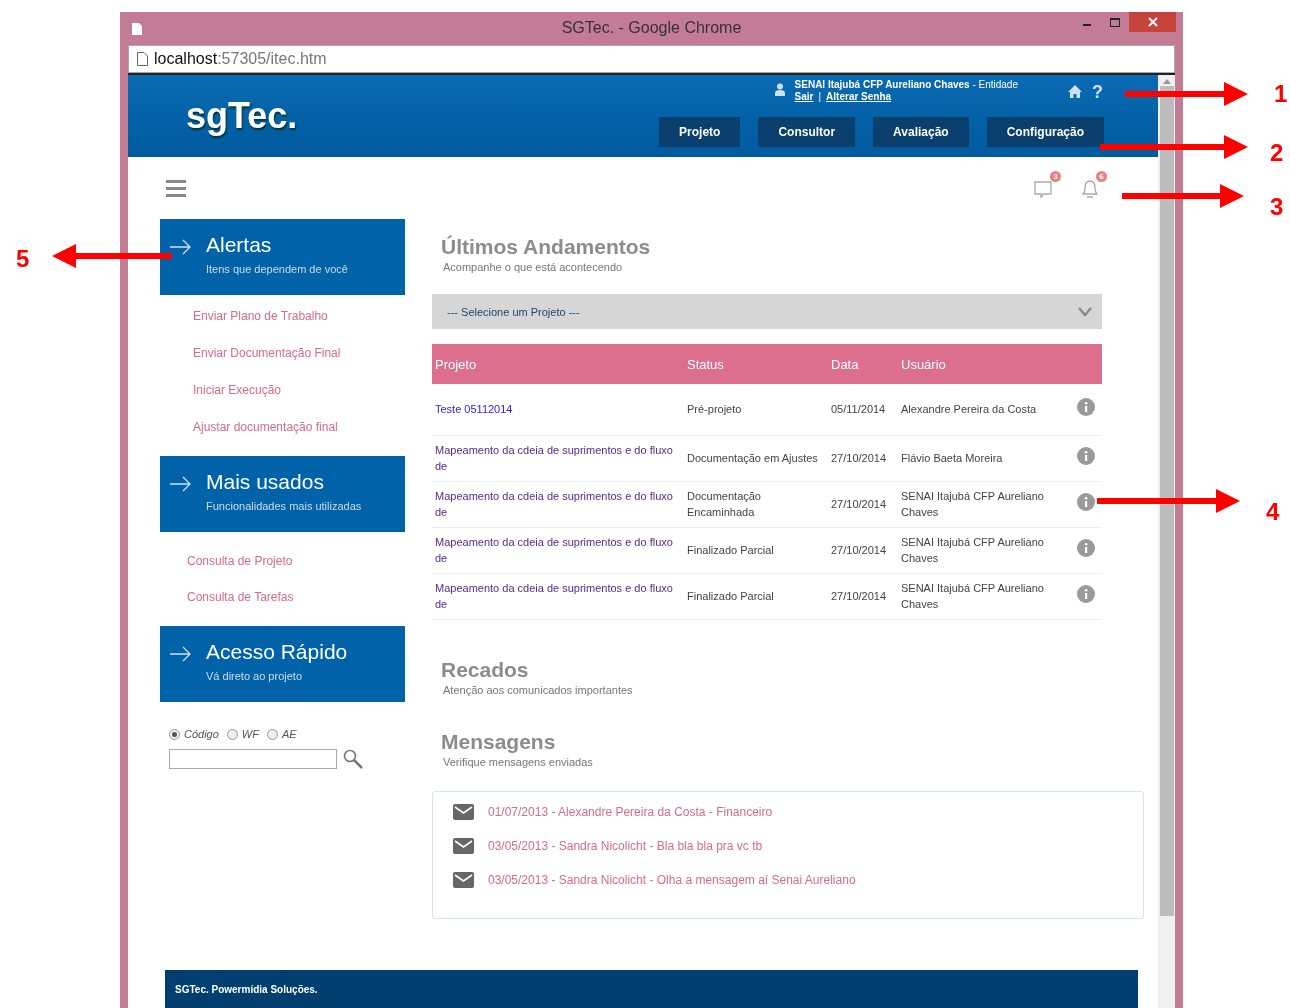  Describe the element at coordinates (538, 689) in the screenshot. I see `section-subtitle: Atenção aos comunicados importantes` at that location.